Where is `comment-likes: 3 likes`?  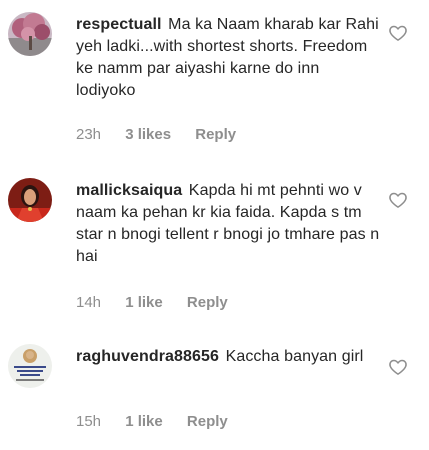 comment-likes: 3 likes is located at coordinates (148, 134).